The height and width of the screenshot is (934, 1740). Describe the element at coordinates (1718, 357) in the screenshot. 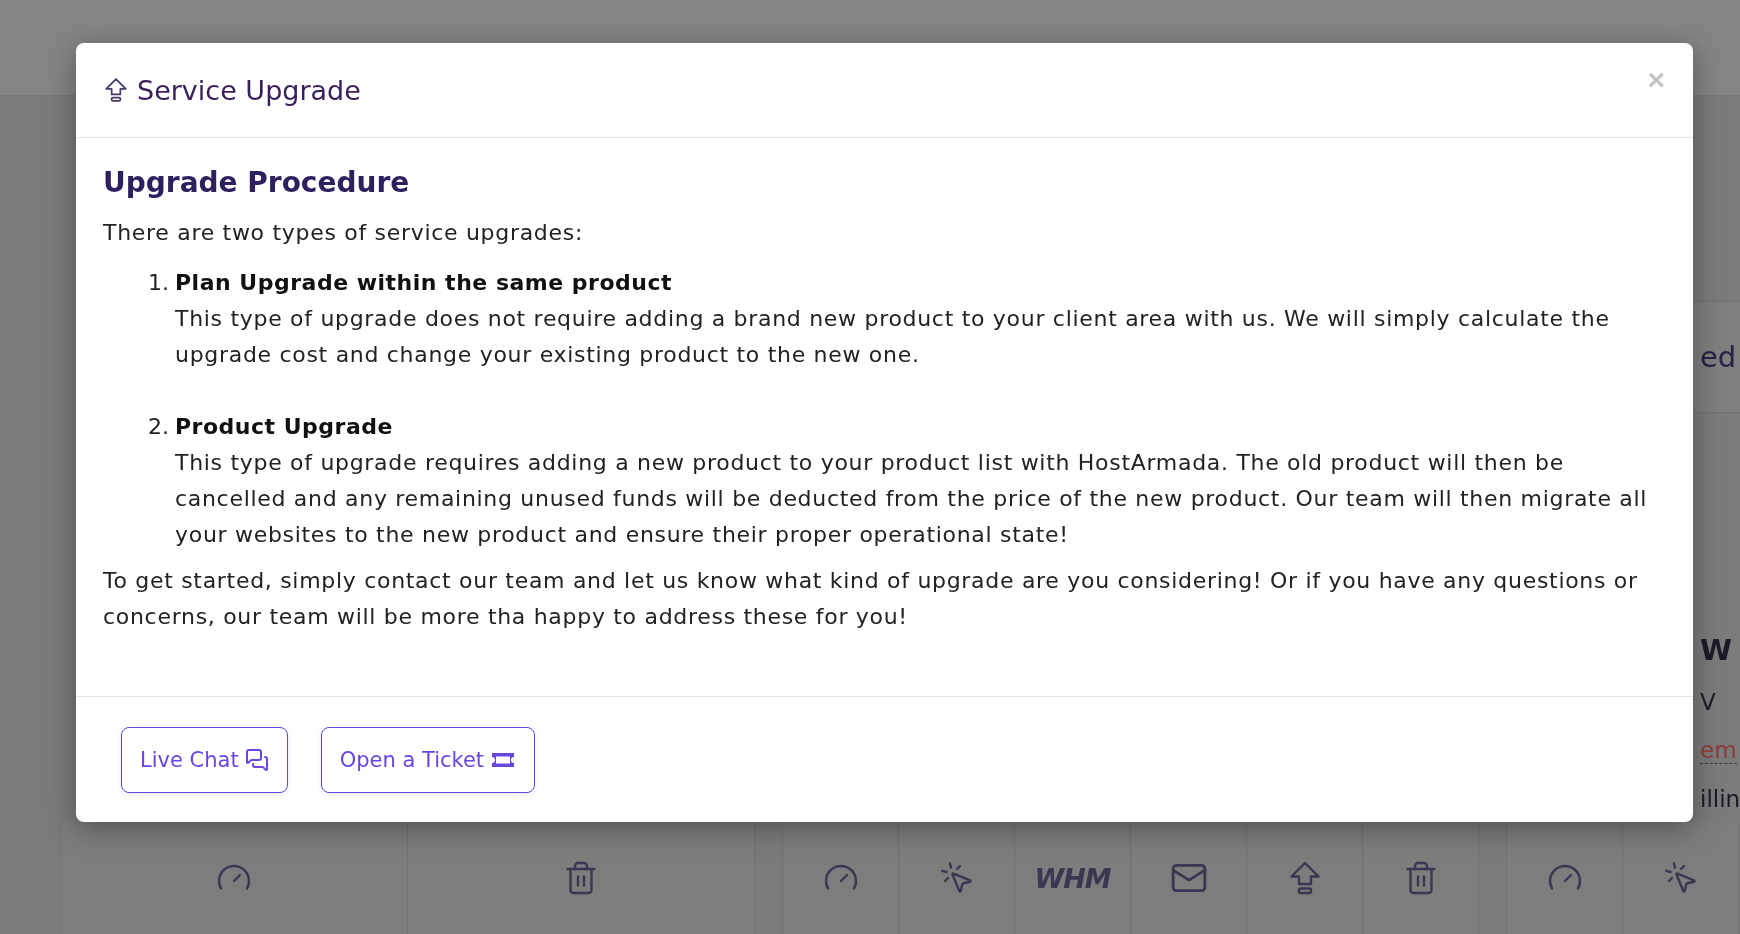

I see `card-heading: ed` at that location.